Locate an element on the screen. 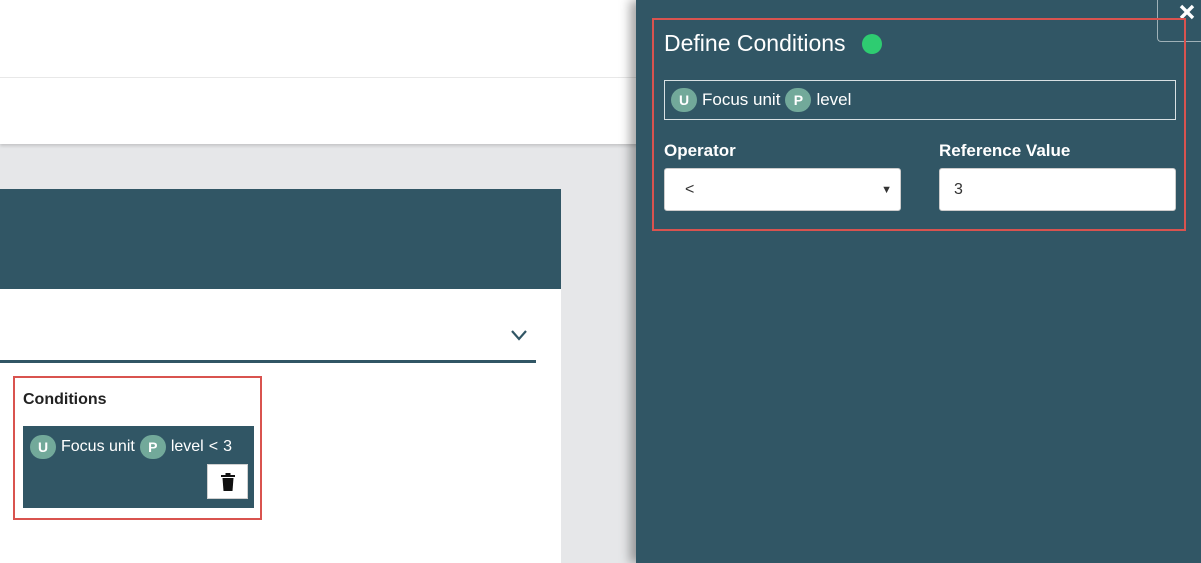 This screenshot has height=563, width=1201. sub-bar is located at coordinates (320, 111).